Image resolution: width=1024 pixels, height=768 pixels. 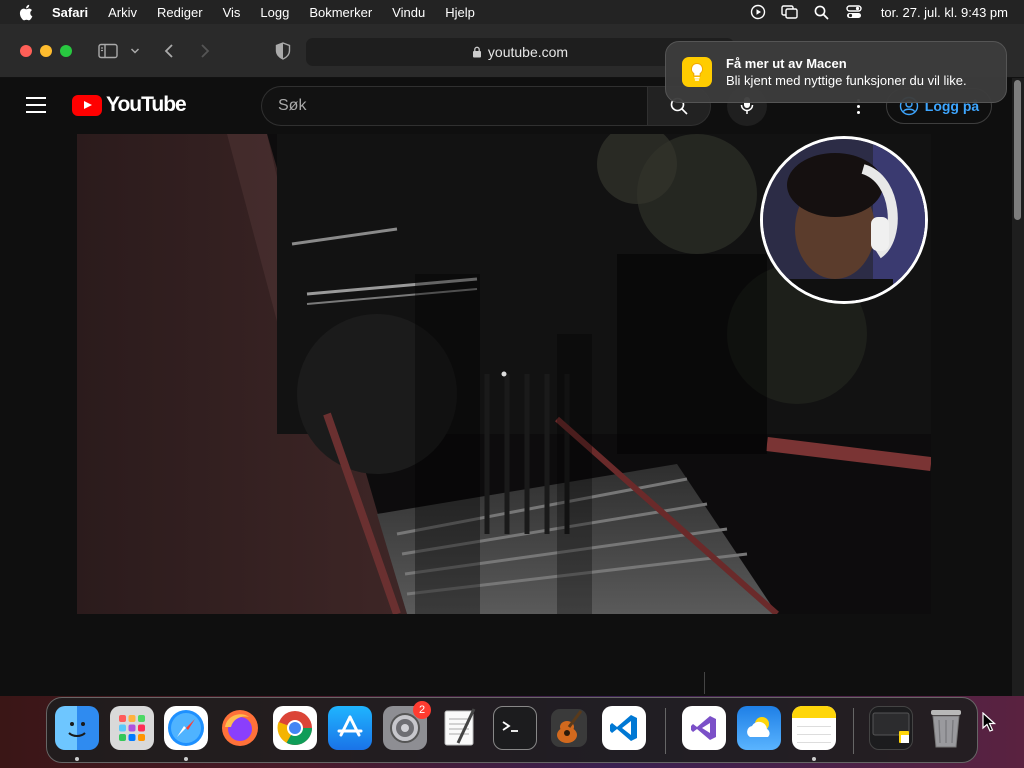 I want to click on youtube-logo: YouTube, so click(x=129, y=104).